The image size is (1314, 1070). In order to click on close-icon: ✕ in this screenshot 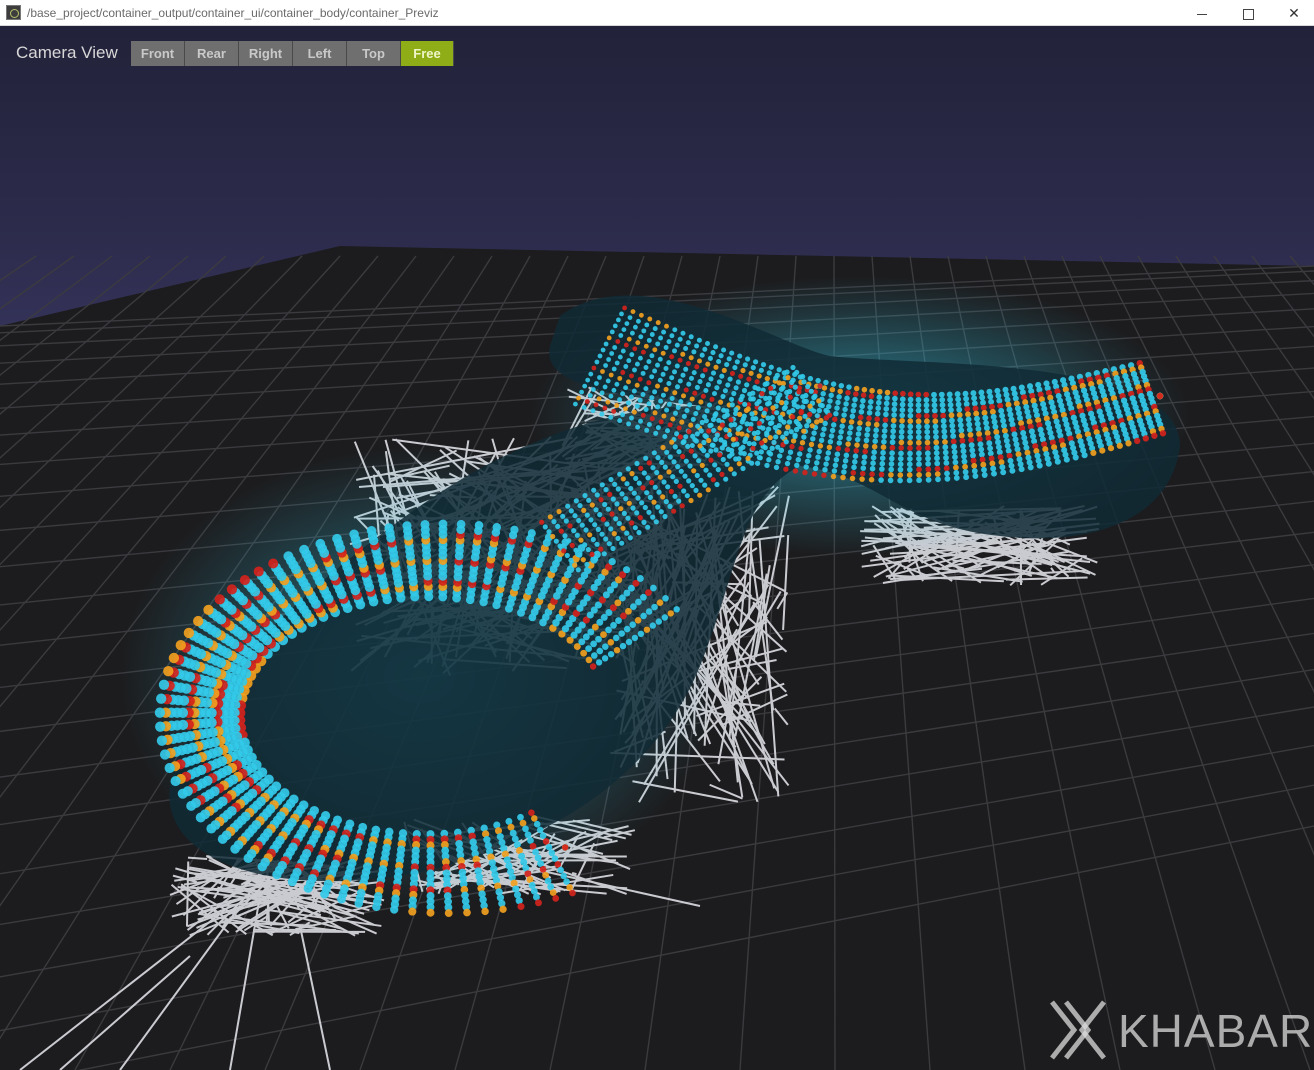, I will do `click(1294, 13)`.